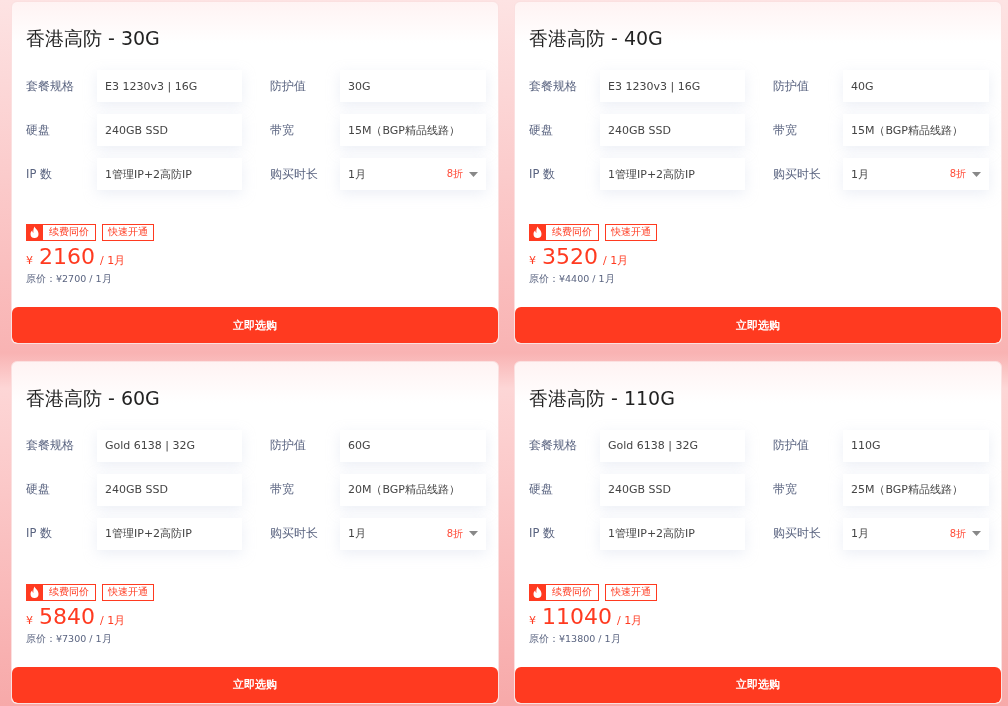  Describe the element at coordinates (69, 639) in the screenshot. I see `original-price: 原价：¥7300 / 1月` at that location.